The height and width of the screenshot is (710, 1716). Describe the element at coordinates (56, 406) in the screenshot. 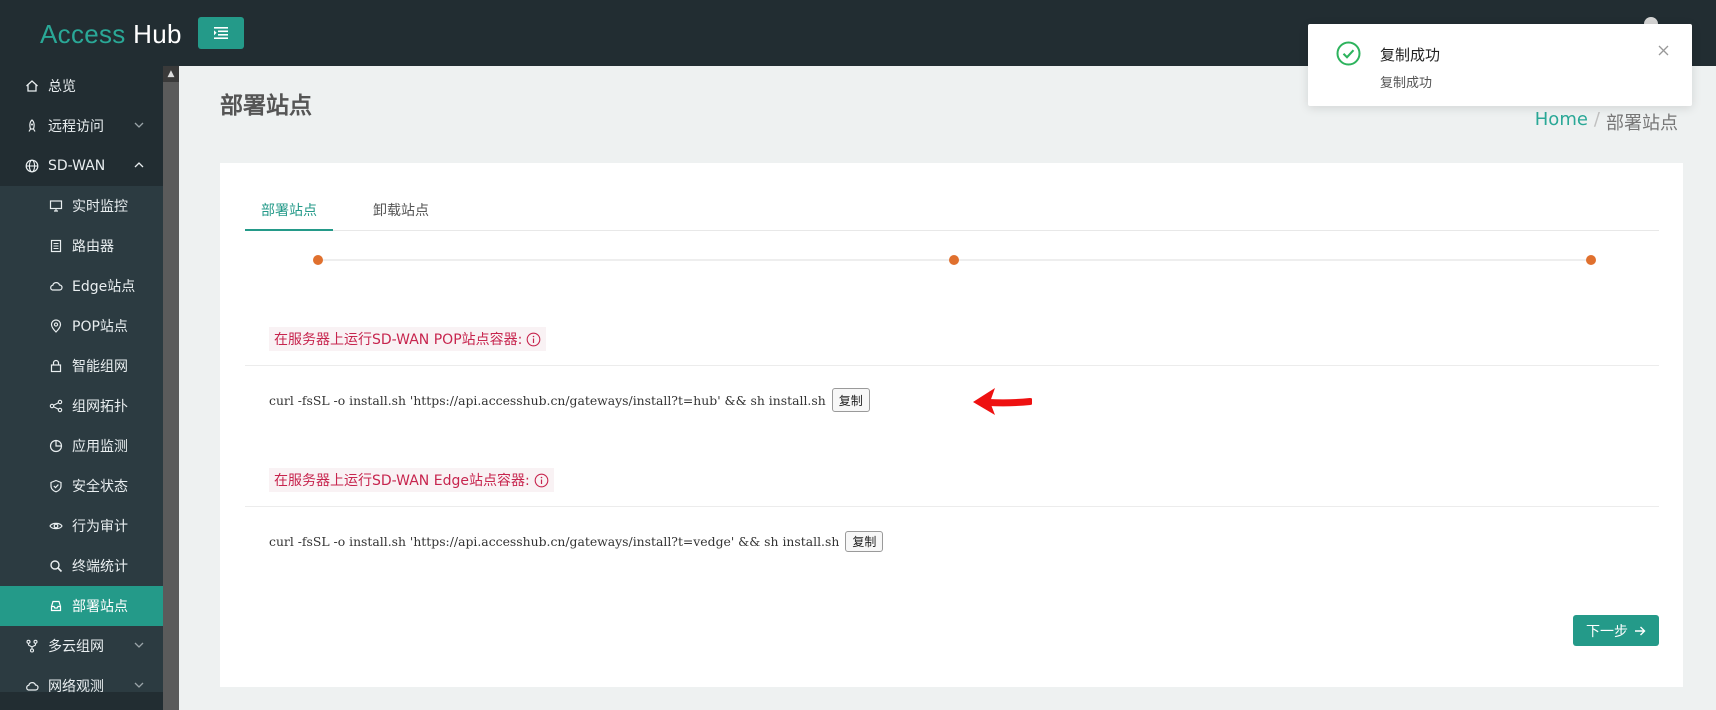

I see `share-icon` at that location.